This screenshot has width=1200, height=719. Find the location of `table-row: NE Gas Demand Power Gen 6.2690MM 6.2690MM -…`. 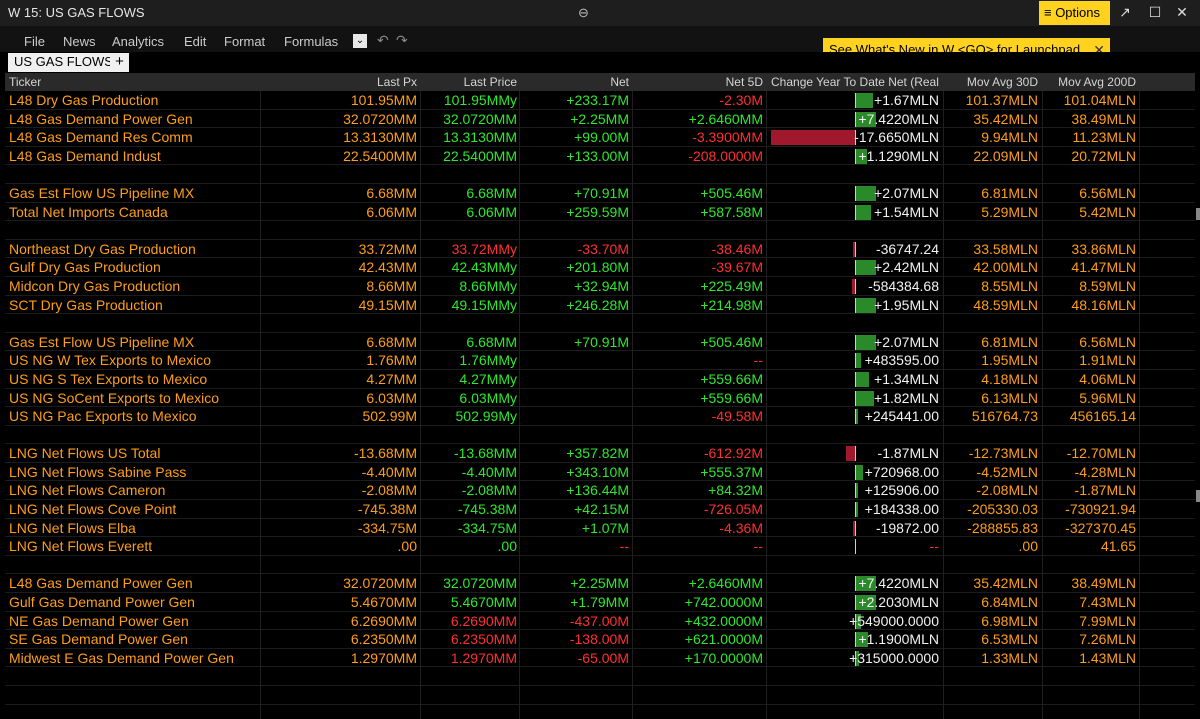

table-row: NE Gas Demand Power Gen 6.2690MM 6.2690MM -… is located at coordinates (600, 621).